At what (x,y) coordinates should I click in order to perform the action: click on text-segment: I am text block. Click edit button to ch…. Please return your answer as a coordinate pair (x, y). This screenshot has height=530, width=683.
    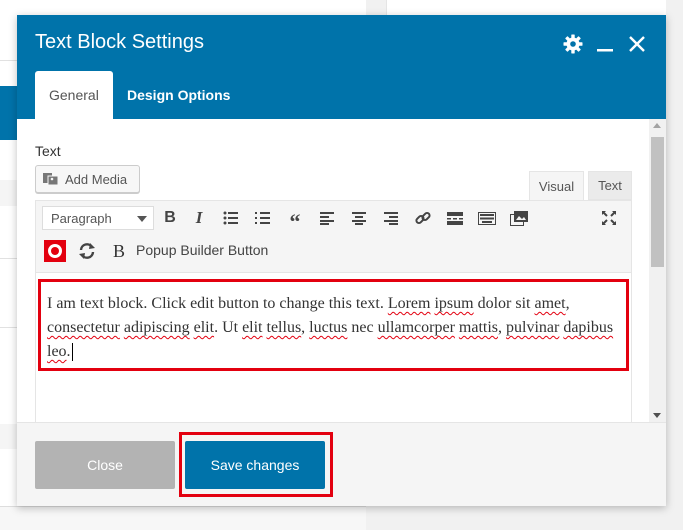
    Looking at the image, I should click on (217, 303).